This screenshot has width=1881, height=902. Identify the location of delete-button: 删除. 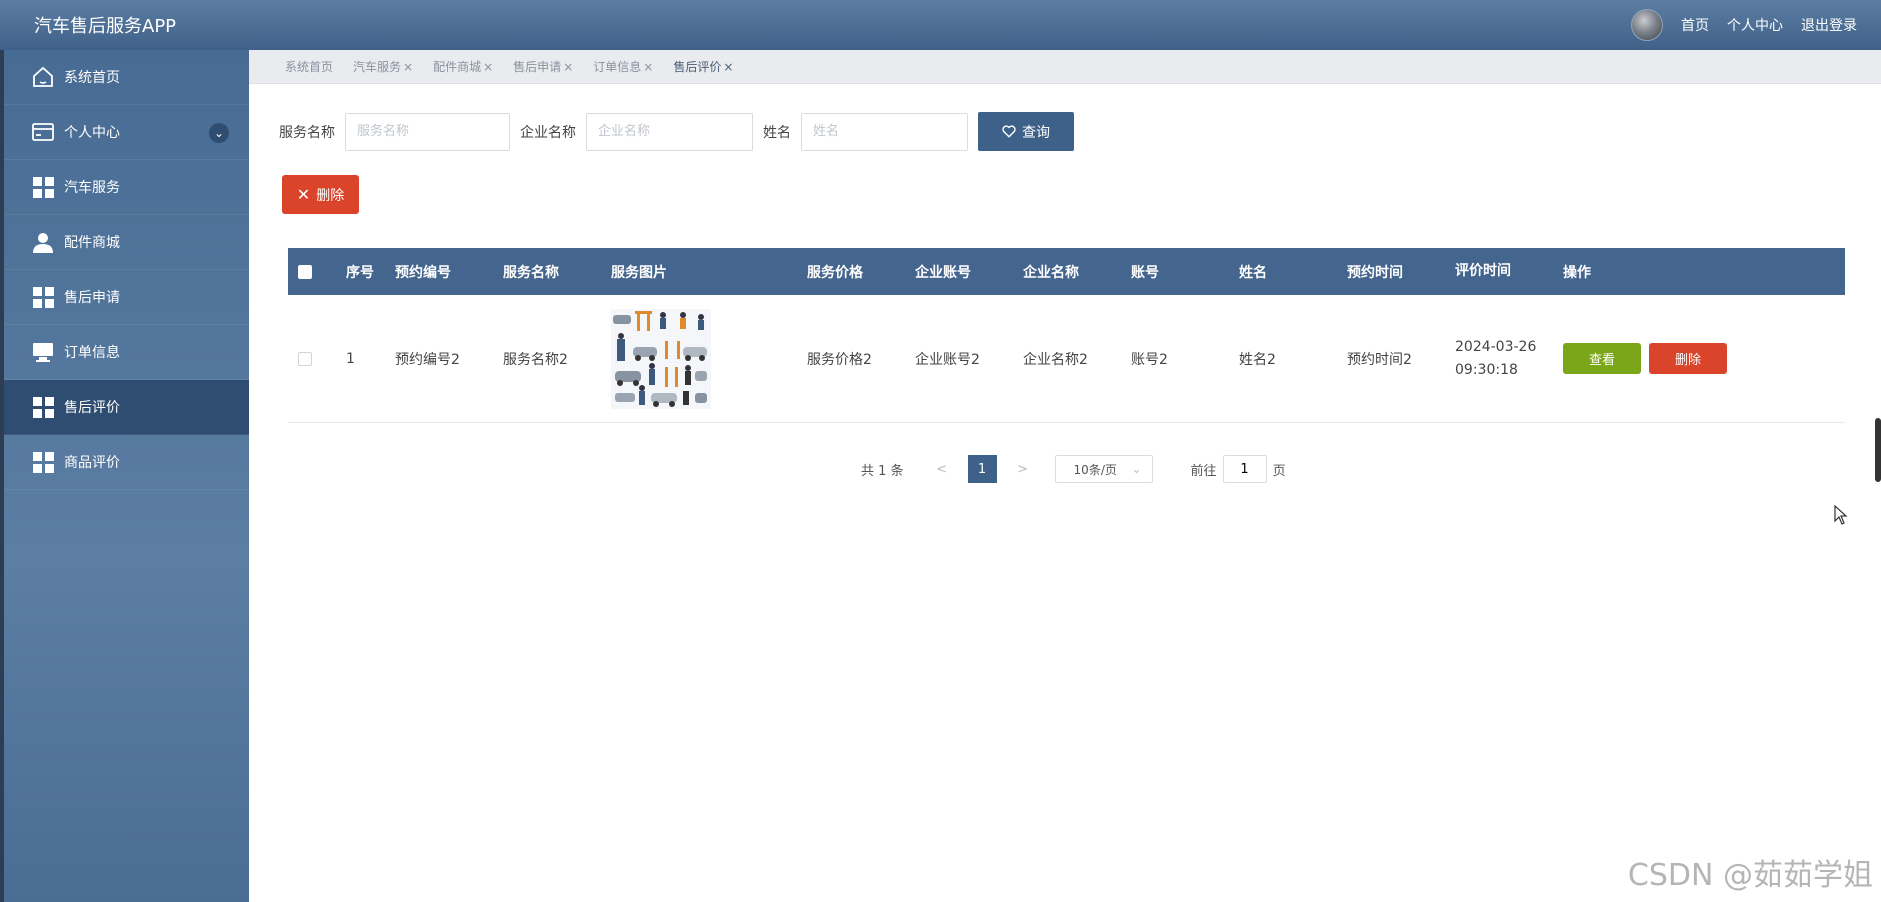
(1688, 358).